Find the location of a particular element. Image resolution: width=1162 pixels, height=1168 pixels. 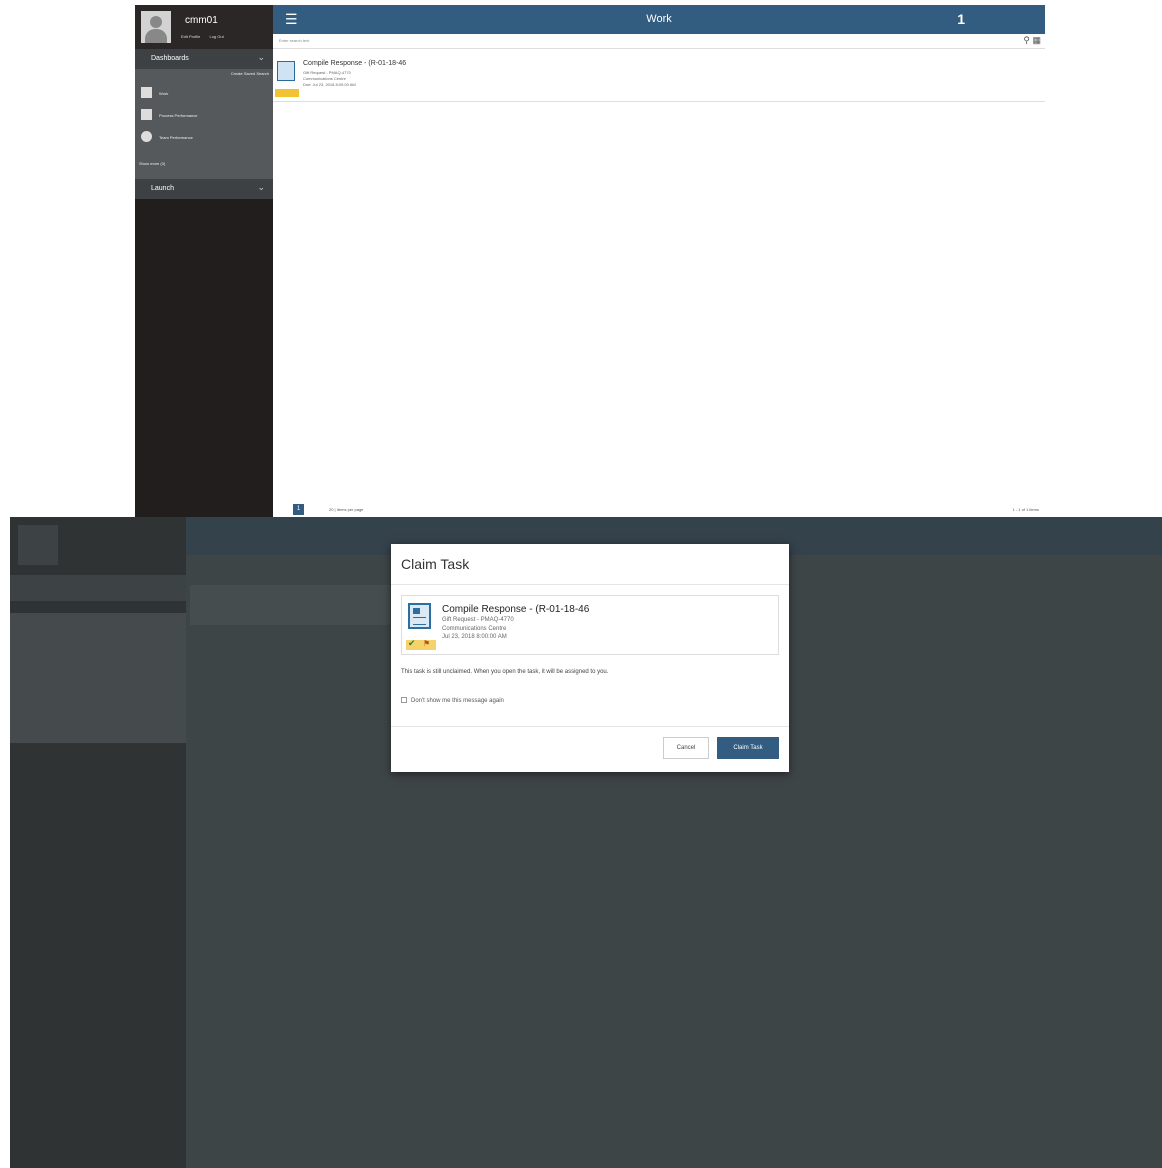

dont-show-again-checkbox: Don't show me this message again is located at coordinates (452, 700).